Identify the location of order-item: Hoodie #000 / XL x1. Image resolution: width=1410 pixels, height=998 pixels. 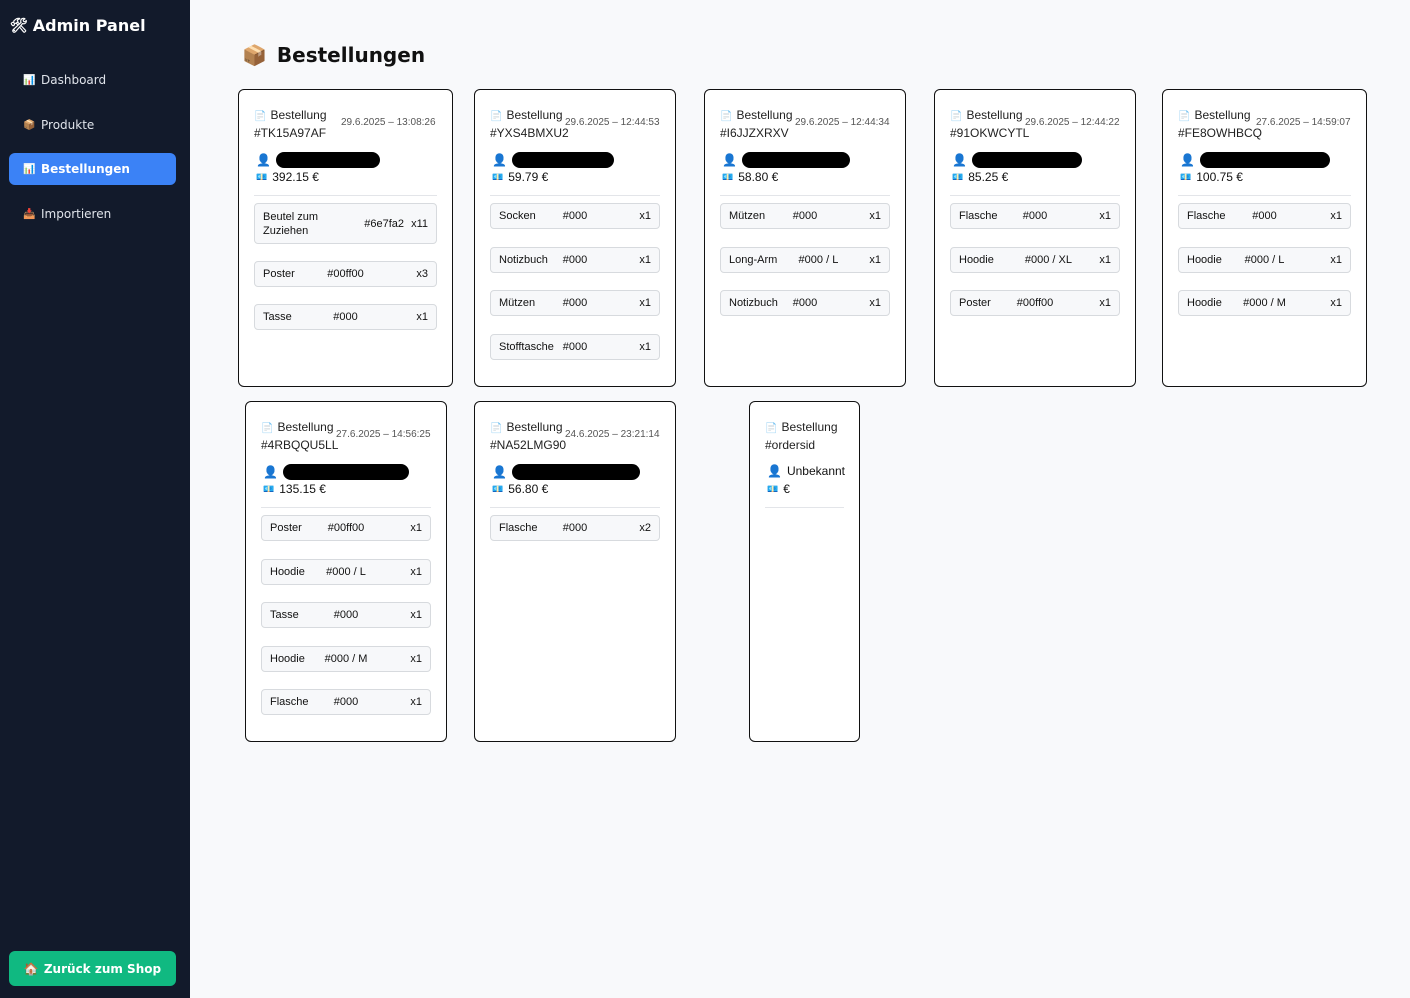
(1035, 260).